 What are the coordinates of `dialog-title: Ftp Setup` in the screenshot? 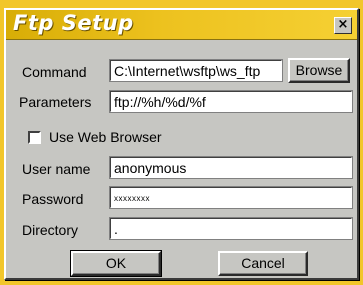 It's located at (73, 23).